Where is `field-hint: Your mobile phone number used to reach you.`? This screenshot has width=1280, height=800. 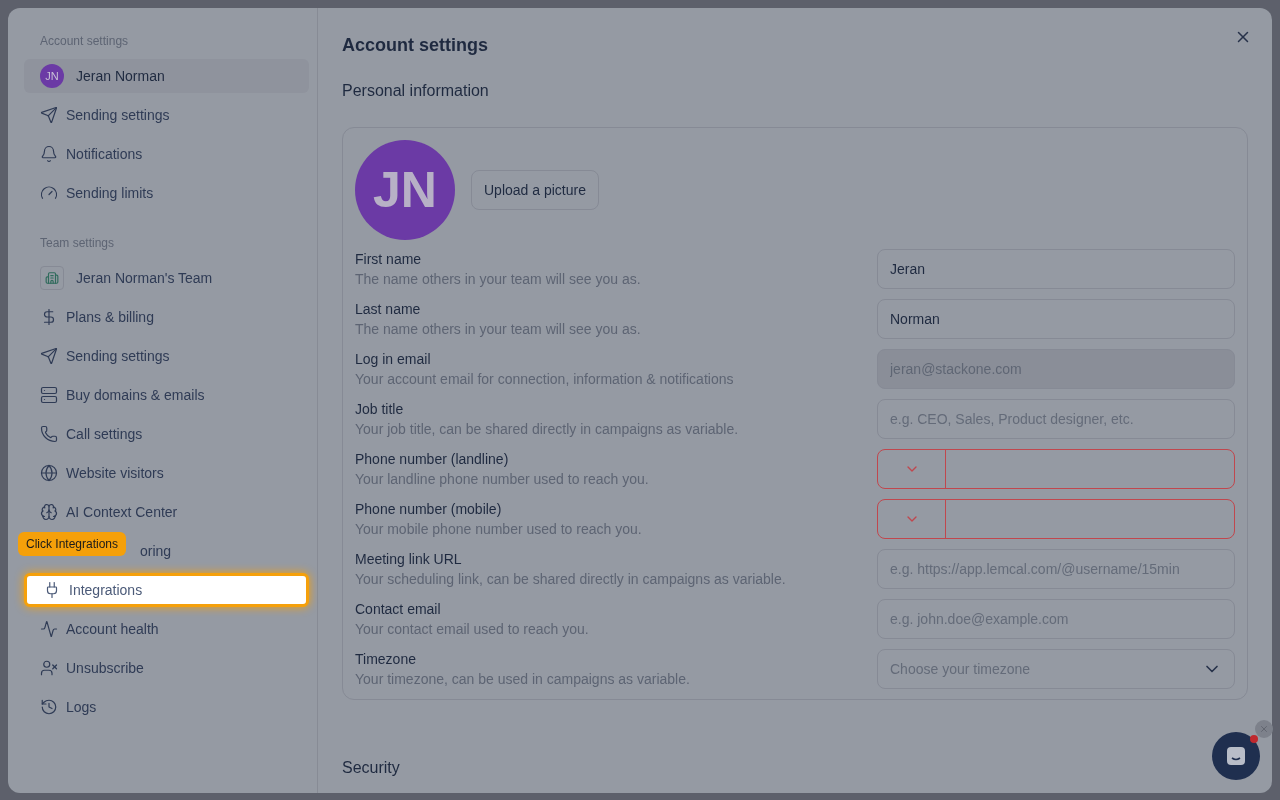
field-hint: Your mobile phone number used to reach you. is located at coordinates (498, 529).